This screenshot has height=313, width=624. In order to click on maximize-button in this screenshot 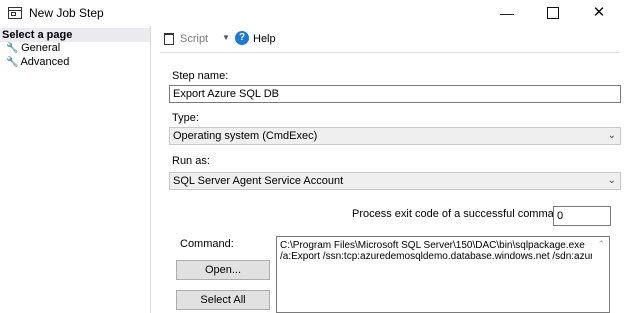, I will do `click(553, 13)`.